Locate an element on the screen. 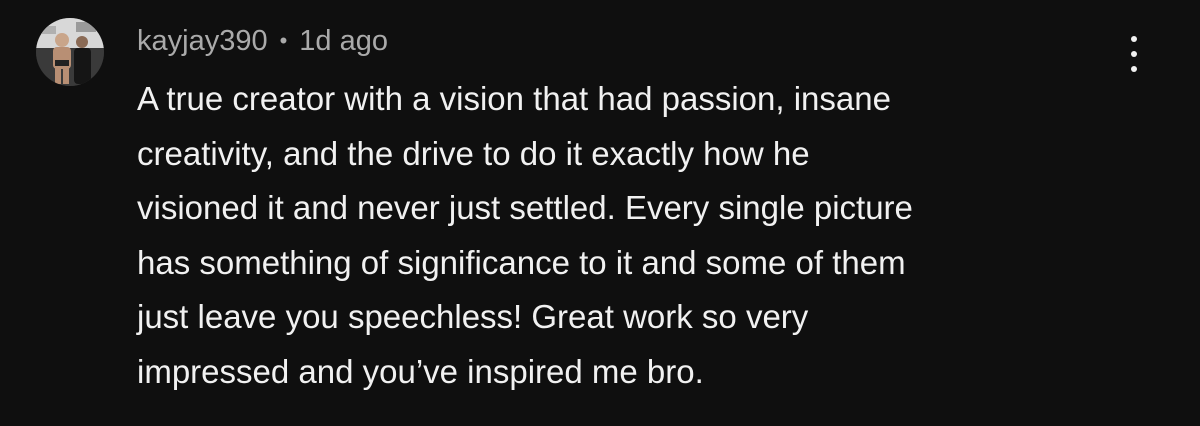 The image size is (1200, 426). author-name: kayjay390 is located at coordinates (202, 41).